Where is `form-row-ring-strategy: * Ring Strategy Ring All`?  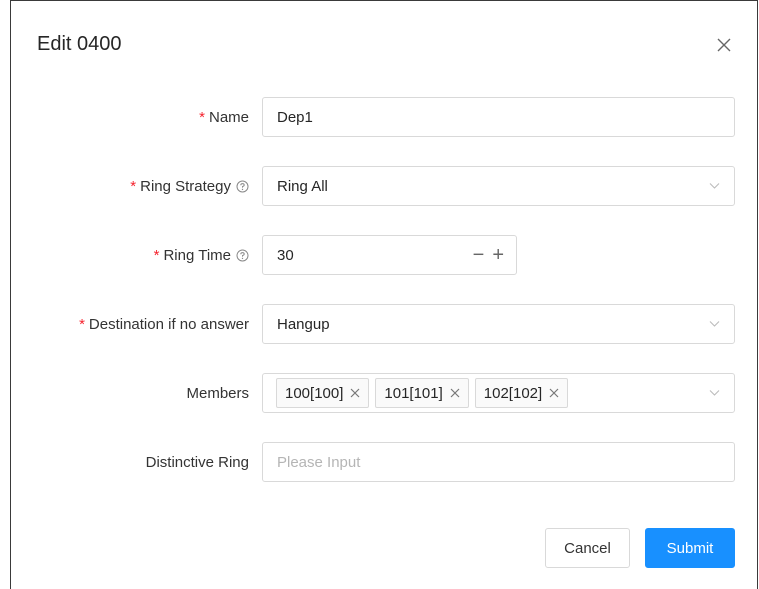 form-row-ring-strategy: * Ring Strategy Ring All is located at coordinates (384, 186).